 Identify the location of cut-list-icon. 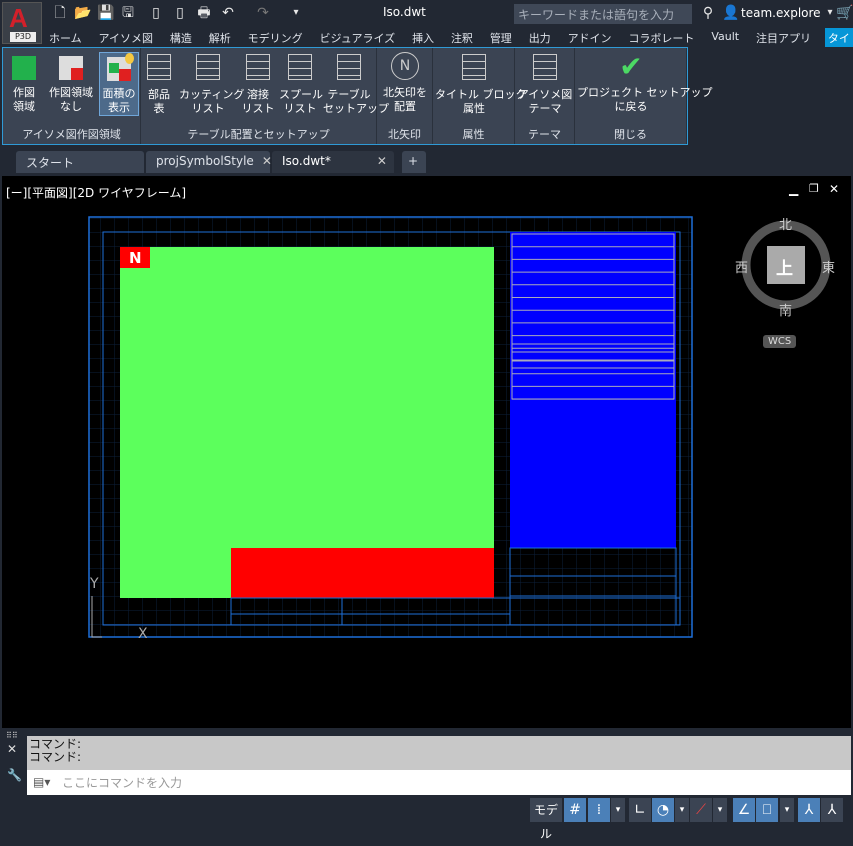
(208, 69).